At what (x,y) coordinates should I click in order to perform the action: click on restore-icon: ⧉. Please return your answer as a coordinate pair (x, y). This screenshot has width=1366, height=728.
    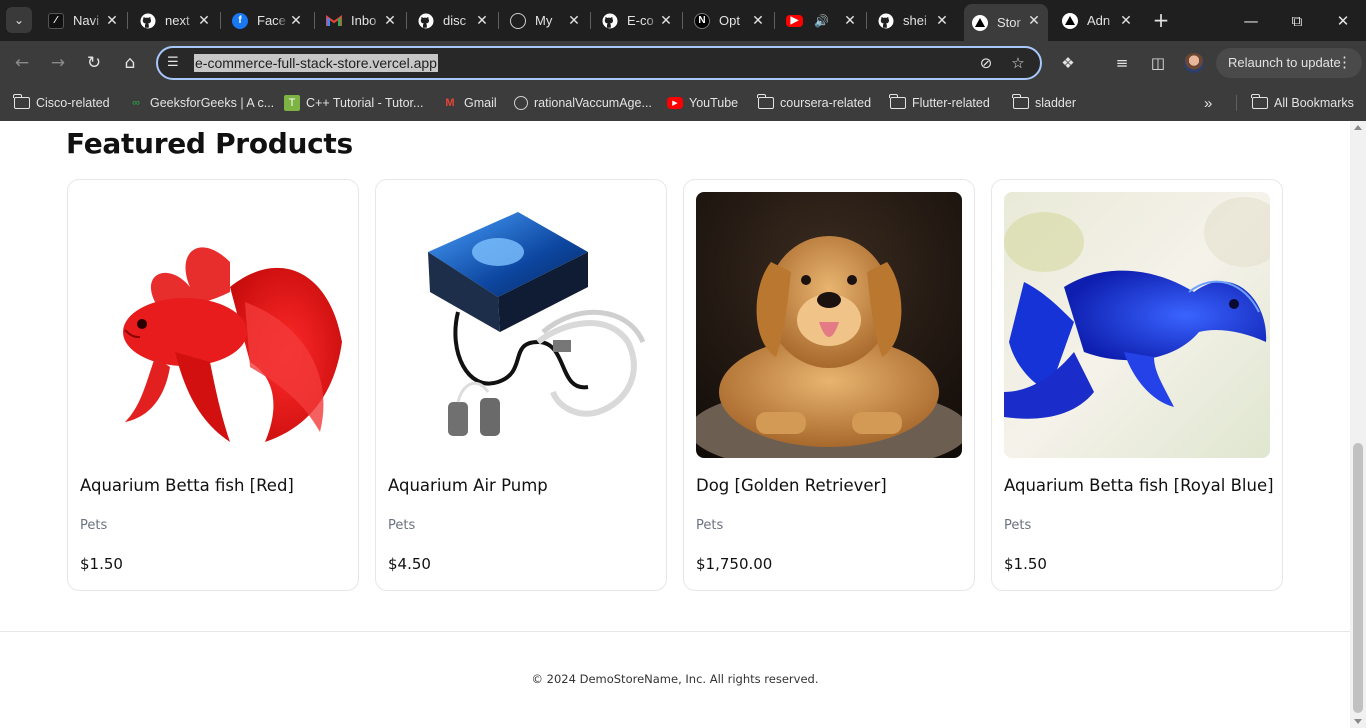
    Looking at the image, I should click on (1297, 20).